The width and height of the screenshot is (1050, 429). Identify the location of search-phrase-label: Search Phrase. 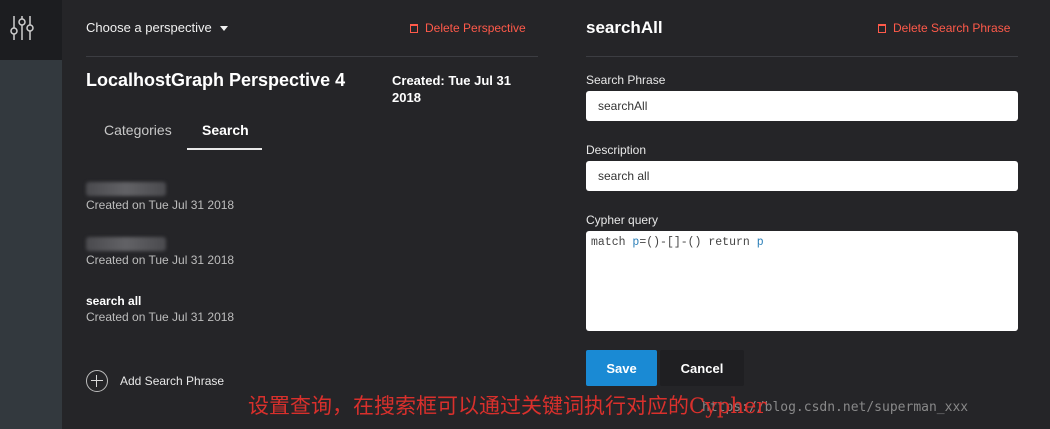
(626, 80).